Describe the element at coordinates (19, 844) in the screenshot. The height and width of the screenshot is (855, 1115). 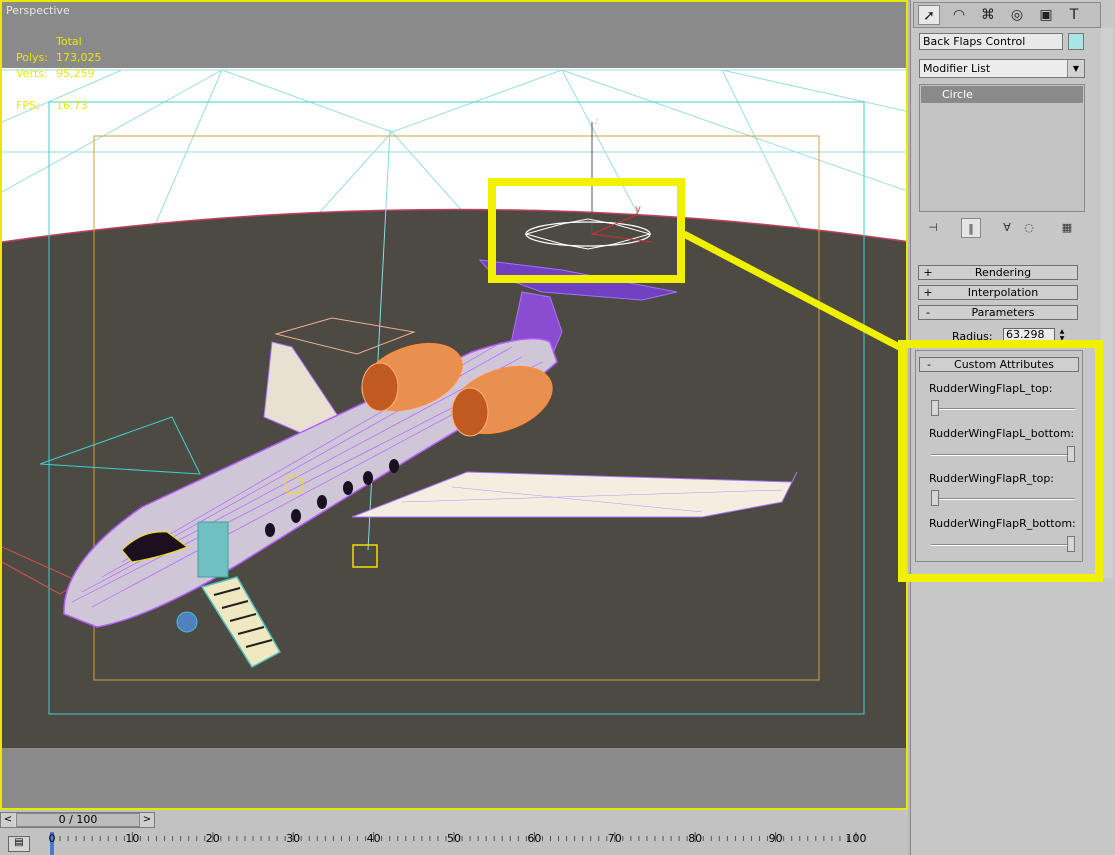
I see `trackbar-toggle-icon: ▤` at that location.